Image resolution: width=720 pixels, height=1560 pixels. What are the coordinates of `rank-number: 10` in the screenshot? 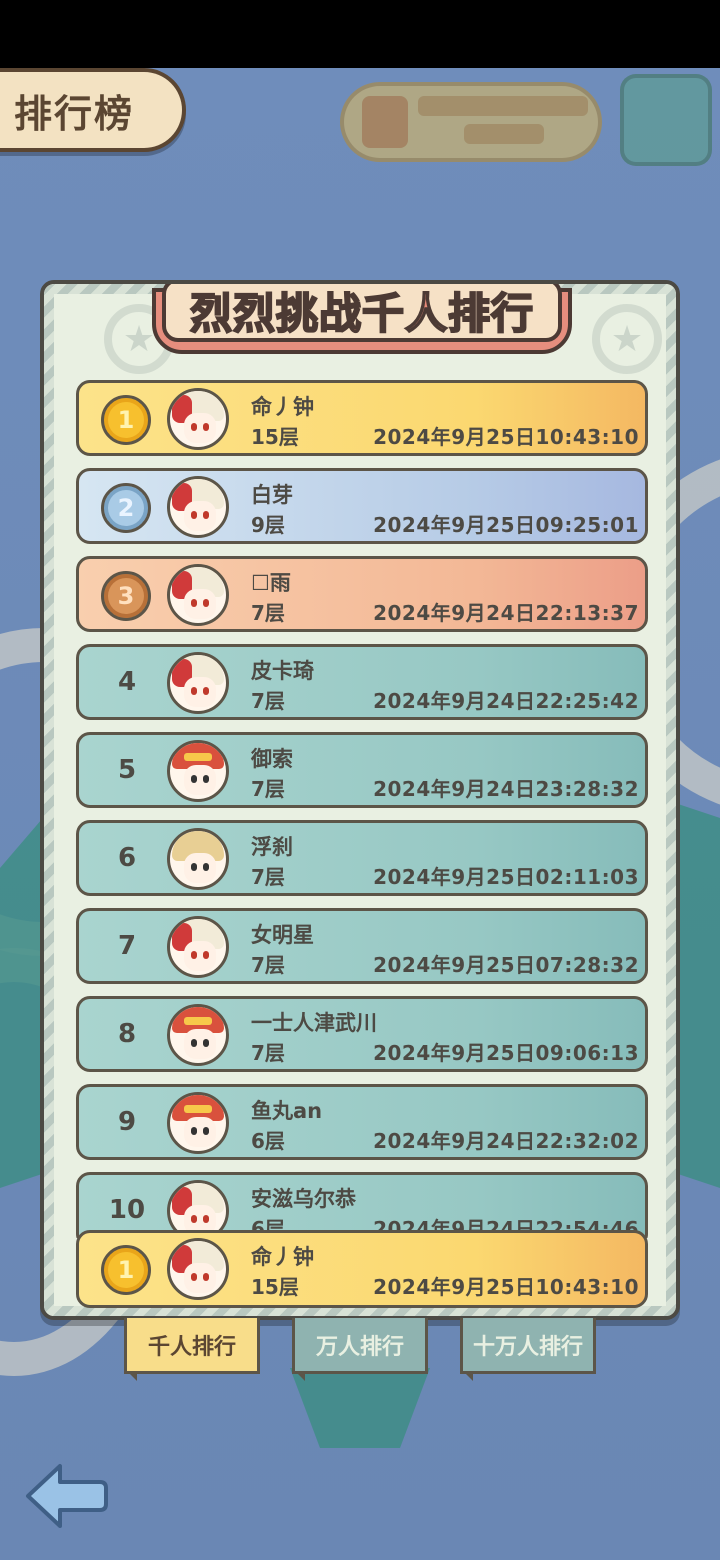 It's located at (127, 1210).